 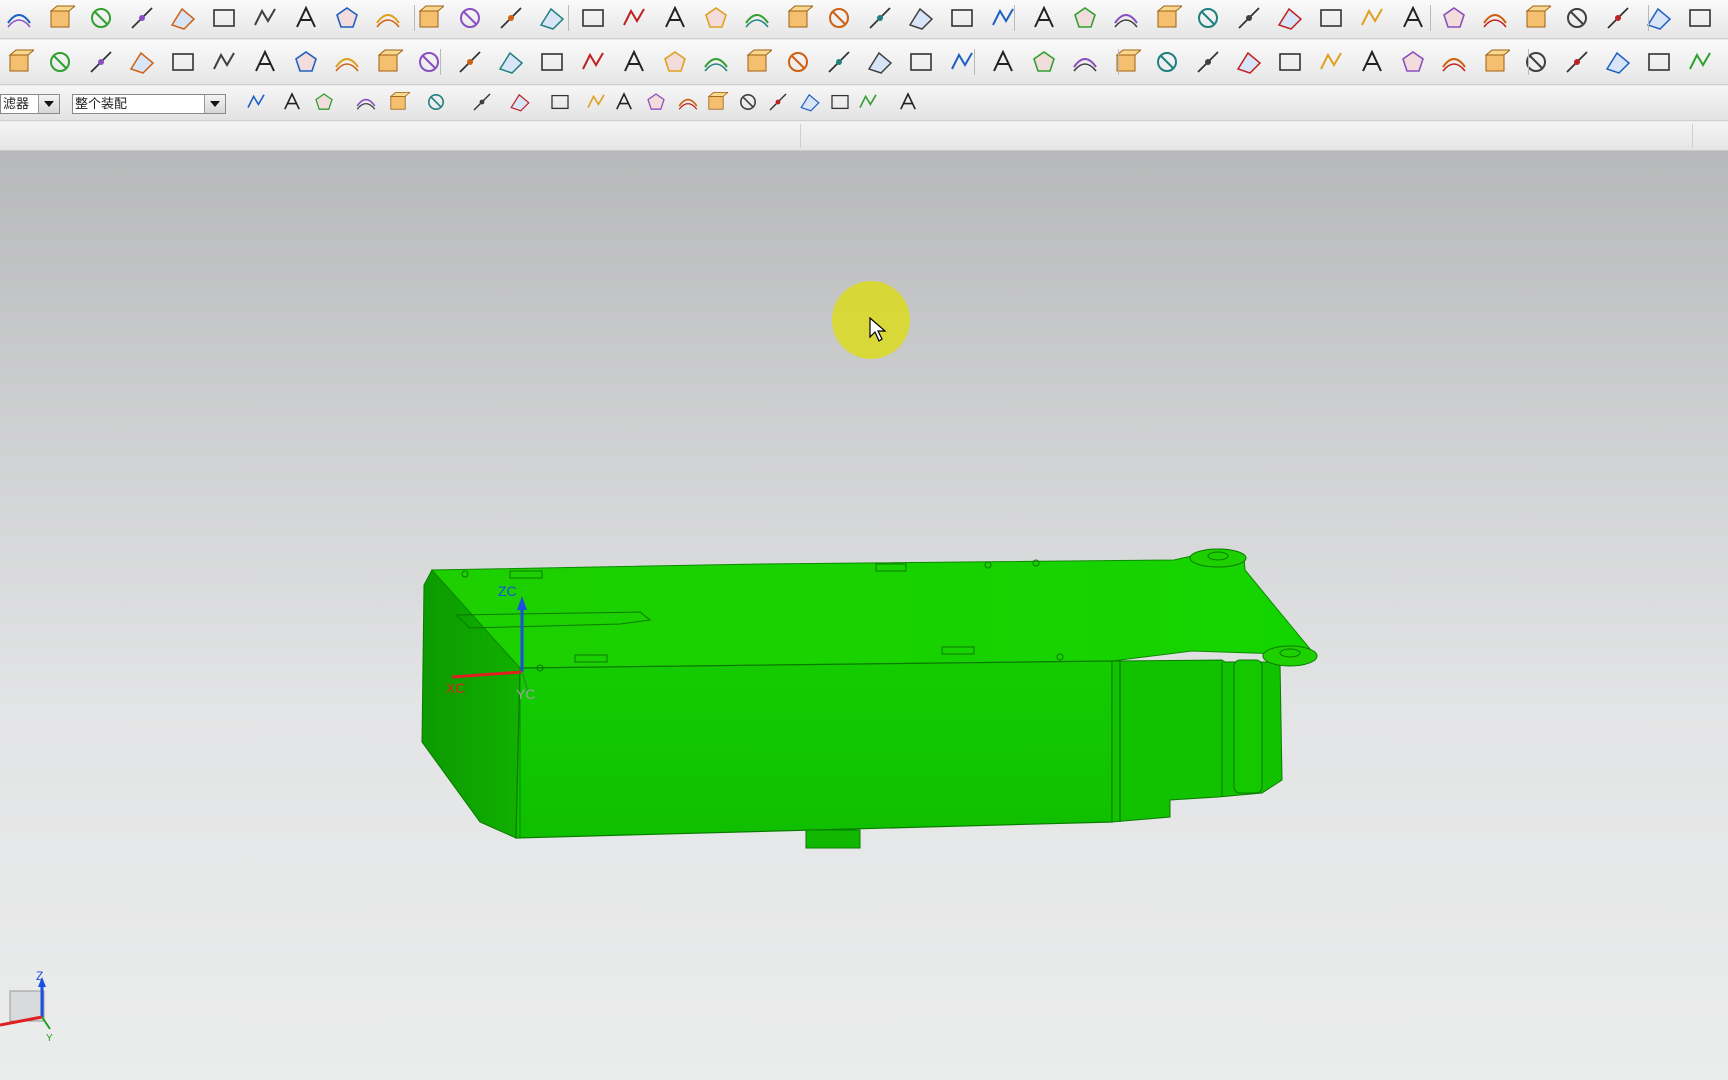 I want to click on selection-scope-dropdown: 整个装配, so click(x=149, y=104).